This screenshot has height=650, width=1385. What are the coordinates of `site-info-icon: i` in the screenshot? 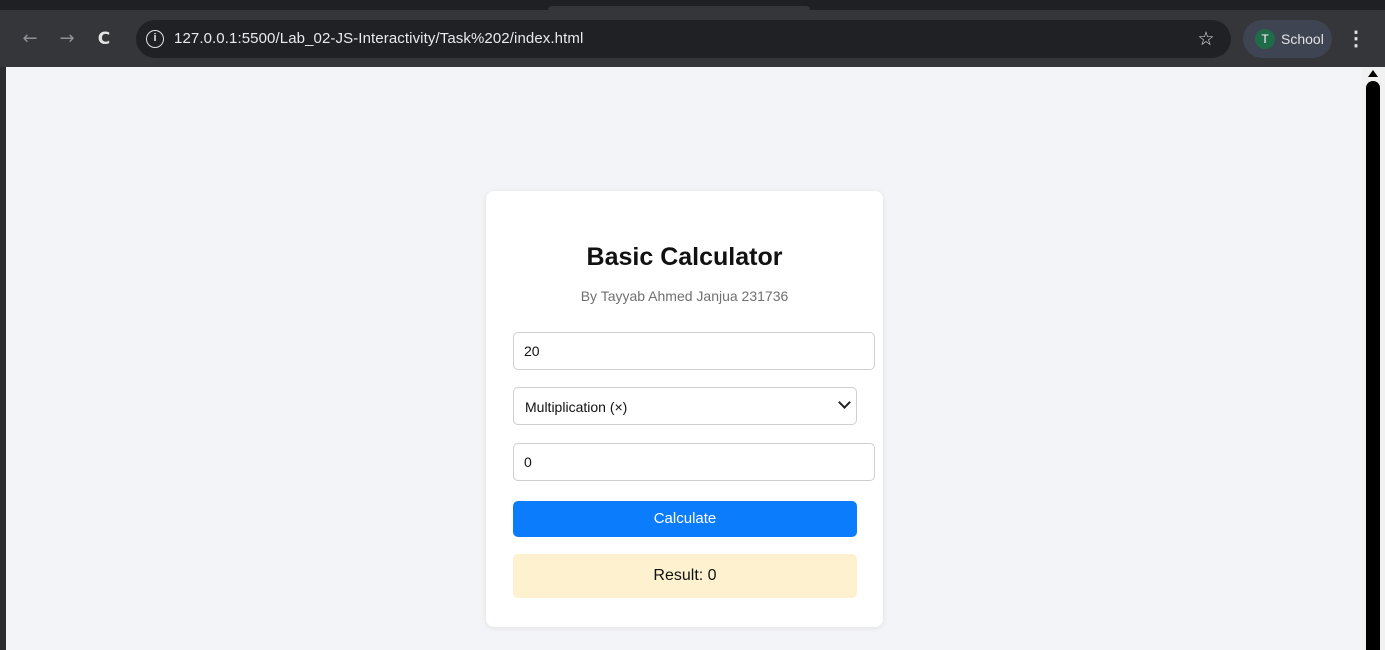 It's located at (155, 39).